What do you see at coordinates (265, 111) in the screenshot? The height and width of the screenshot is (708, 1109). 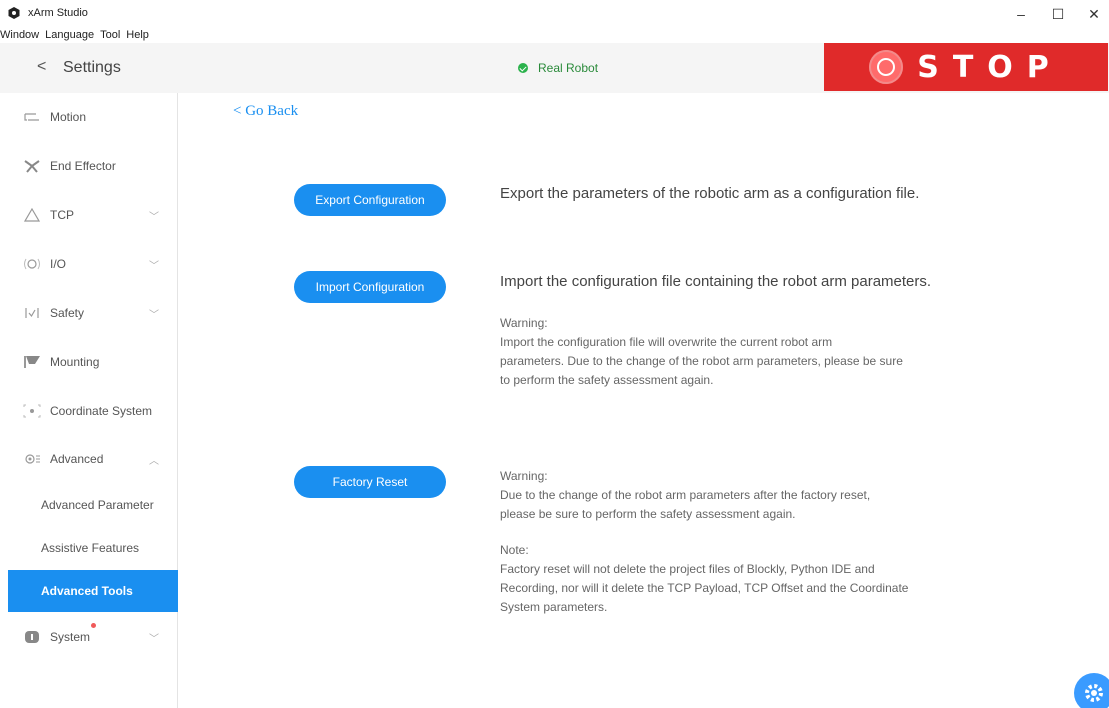 I see `go-back-link: < Go Back` at bounding box center [265, 111].